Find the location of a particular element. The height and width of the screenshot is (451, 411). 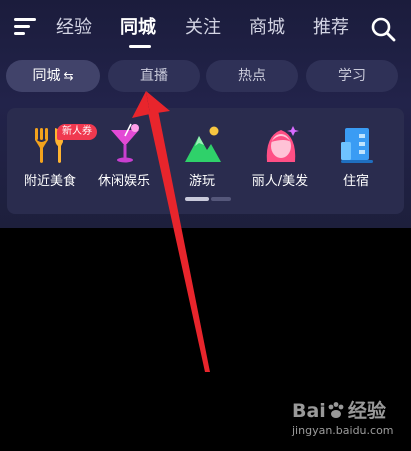

cocktail-icon is located at coordinates (125, 143).